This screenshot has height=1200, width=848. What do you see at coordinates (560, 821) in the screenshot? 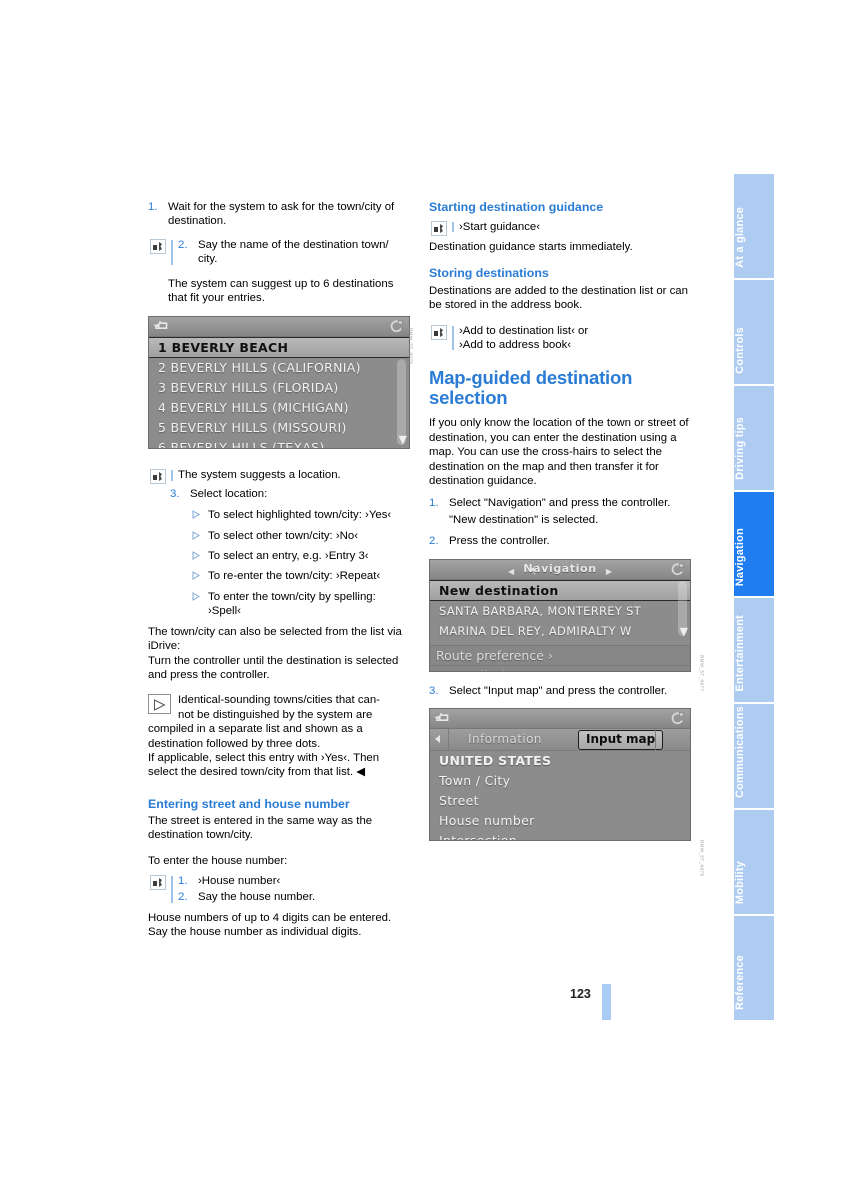
I see `list-row-house-number: House number` at bounding box center [560, 821].